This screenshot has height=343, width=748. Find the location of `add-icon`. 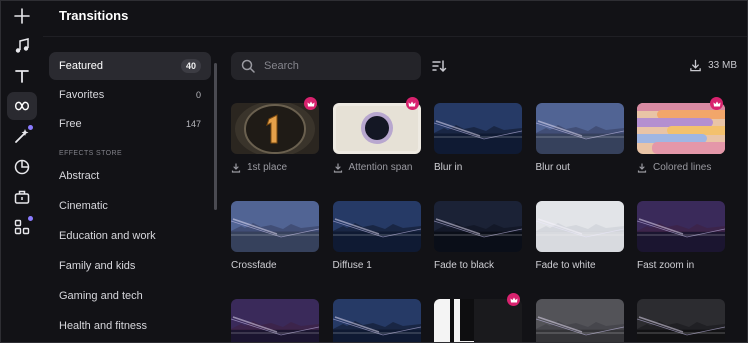

add-icon is located at coordinates (22, 16).